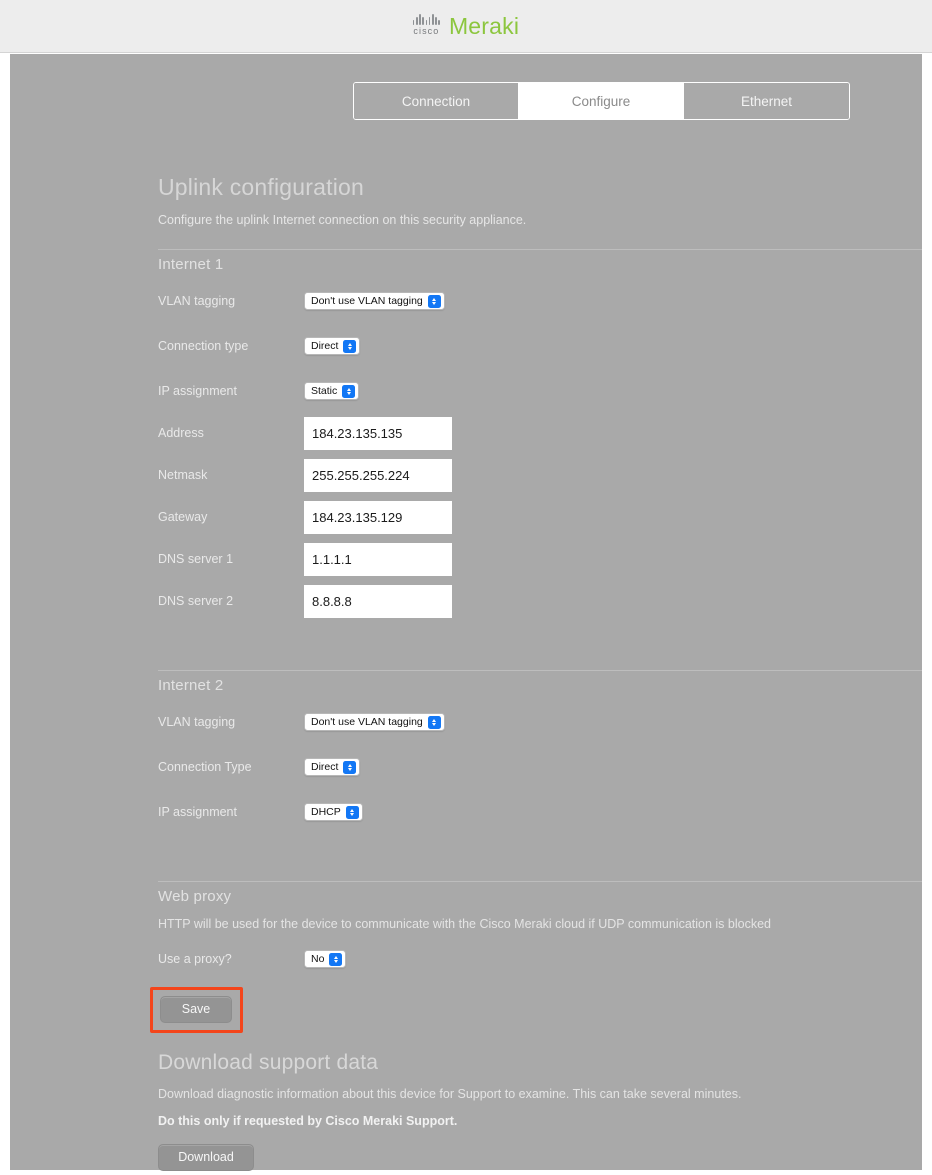  Describe the element at coordinates (196, 559) in the screenshot. I see `label-internet1-dns1: DNS server 1` at that location.